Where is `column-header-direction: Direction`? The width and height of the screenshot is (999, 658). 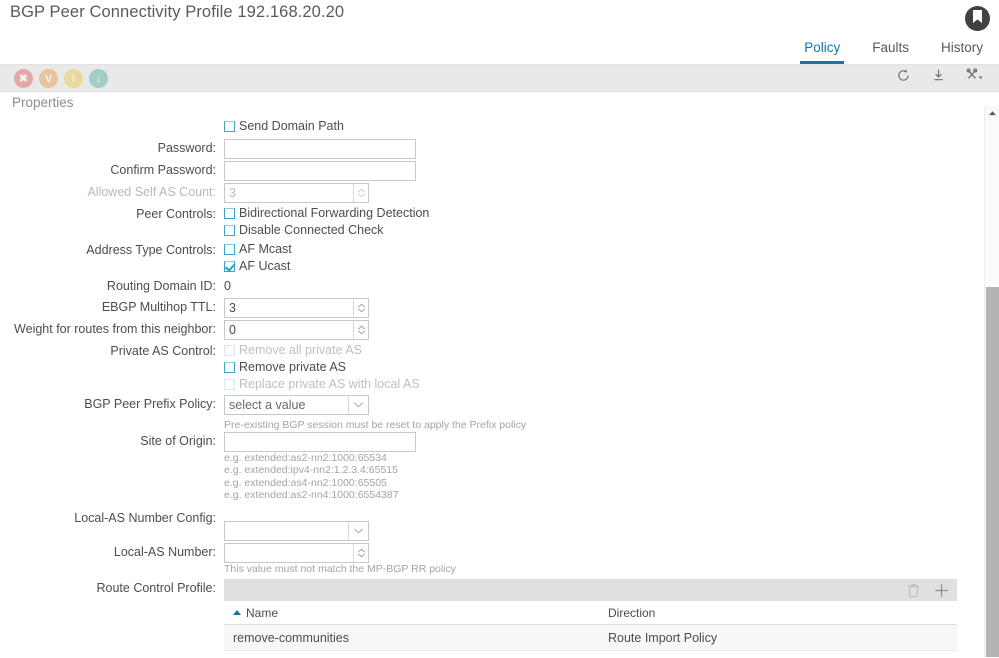
column-header-direction: Direction is located at coordinates (734, 613).